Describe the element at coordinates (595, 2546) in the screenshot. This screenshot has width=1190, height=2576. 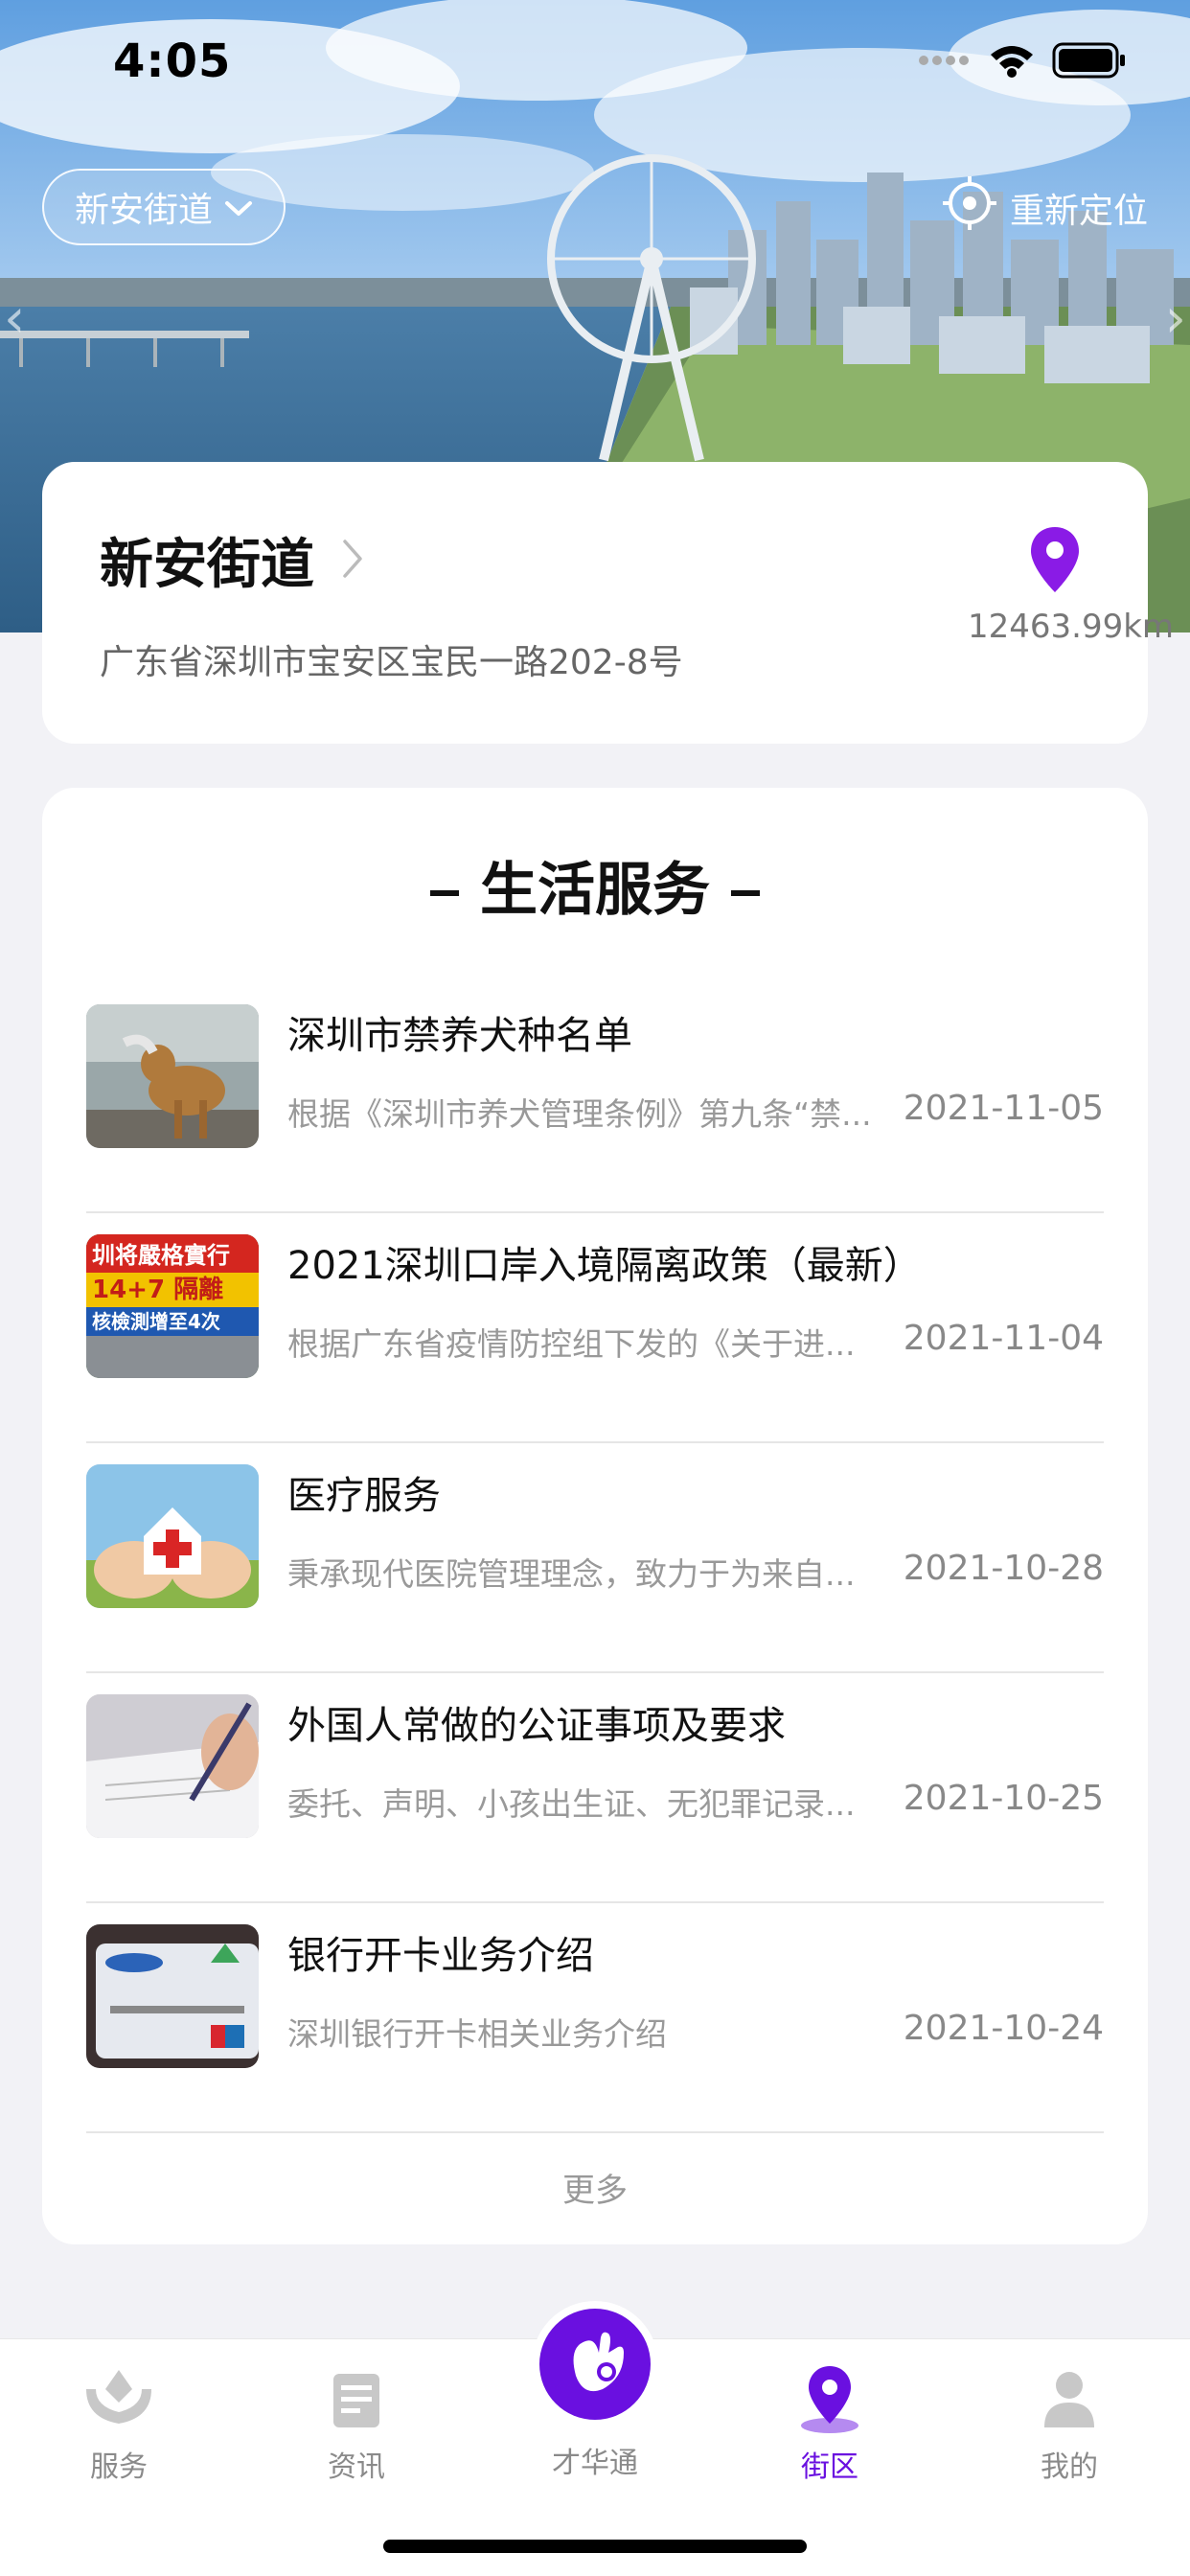
I see `home-indicator` at that location.